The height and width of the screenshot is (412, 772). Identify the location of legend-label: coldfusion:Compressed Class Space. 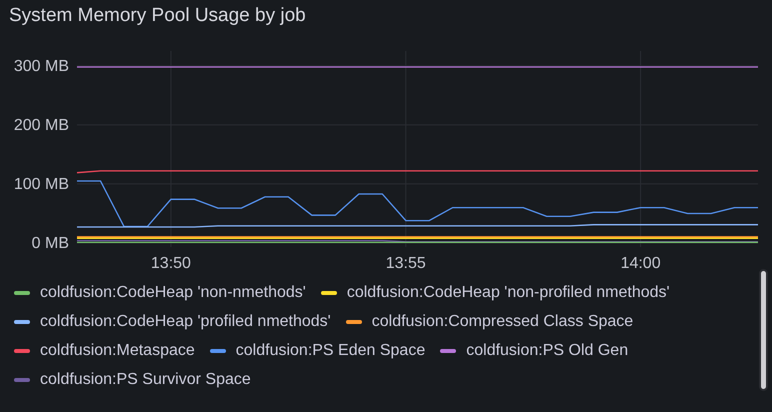
(503, 321).